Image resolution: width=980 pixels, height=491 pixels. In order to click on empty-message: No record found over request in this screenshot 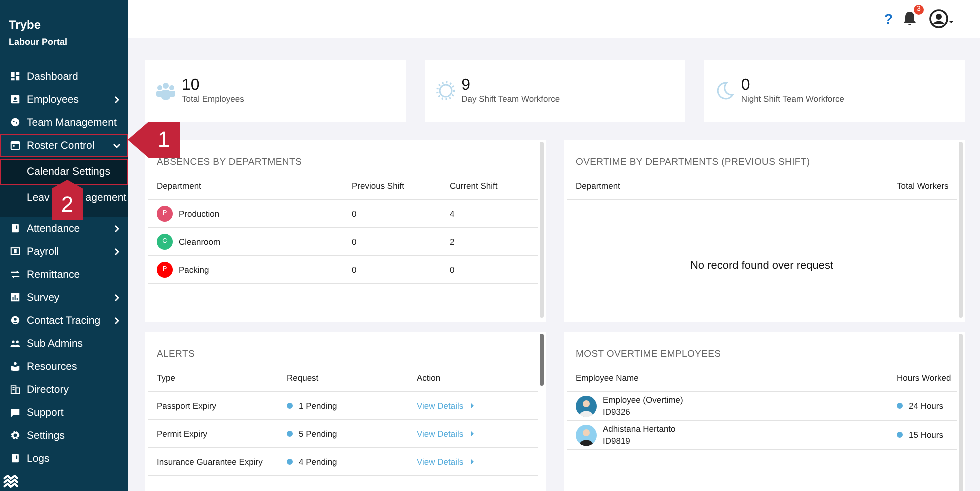, I will do `click(762, 266)`.